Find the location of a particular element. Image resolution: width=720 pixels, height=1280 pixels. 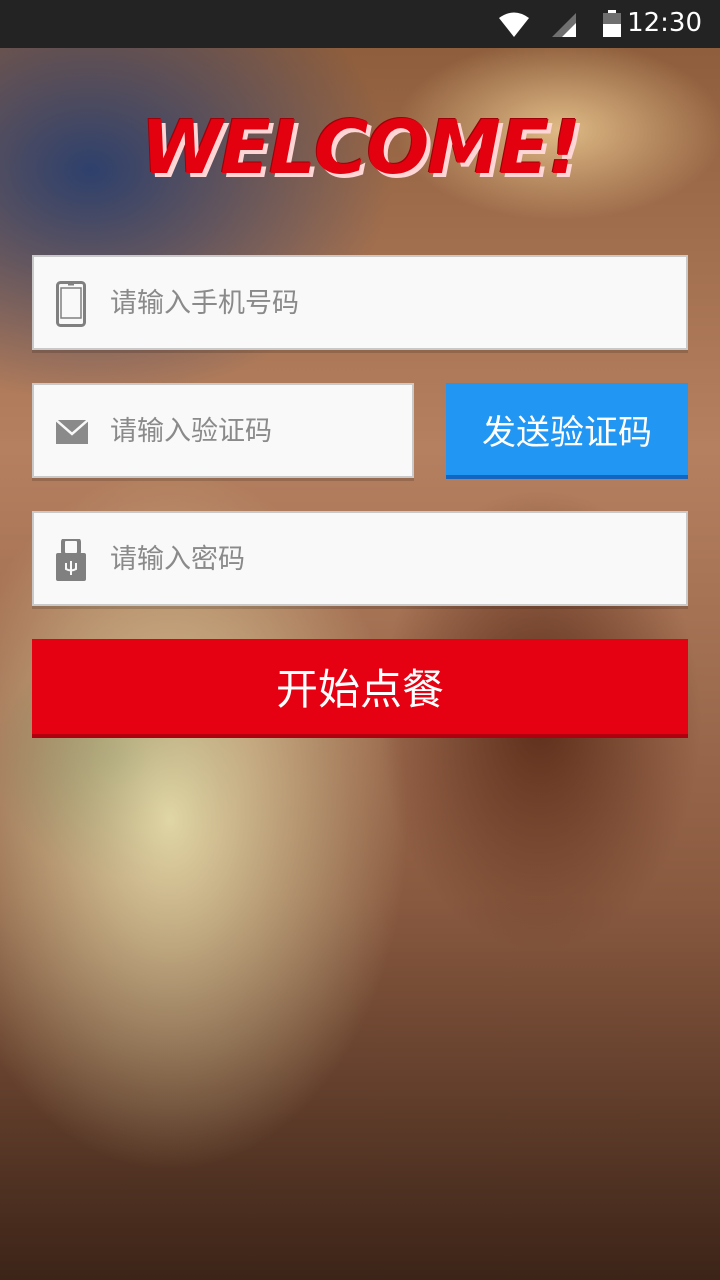

verification-code-field is located at coordinates (223, 430).